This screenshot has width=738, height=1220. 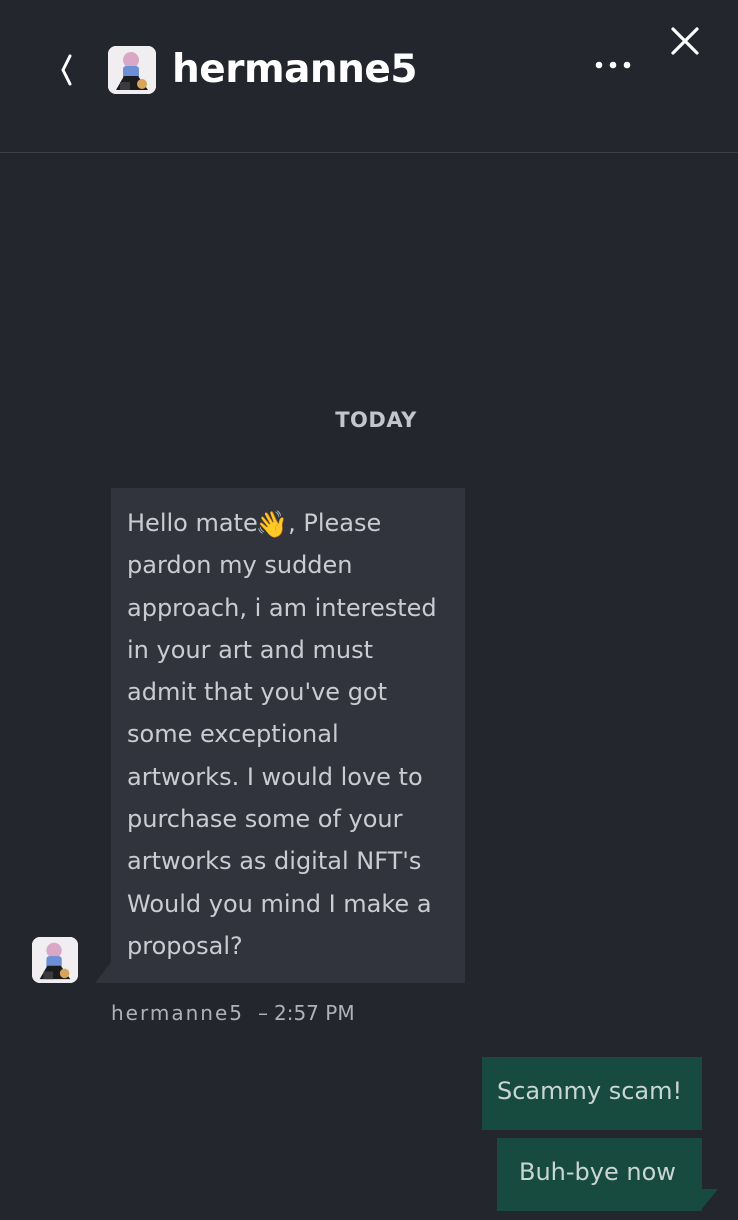 What do you see at coordinates (282, 607) in the screenshot?
I see `message-line-3: approach, i am interested` at bounding box center [282, 607].